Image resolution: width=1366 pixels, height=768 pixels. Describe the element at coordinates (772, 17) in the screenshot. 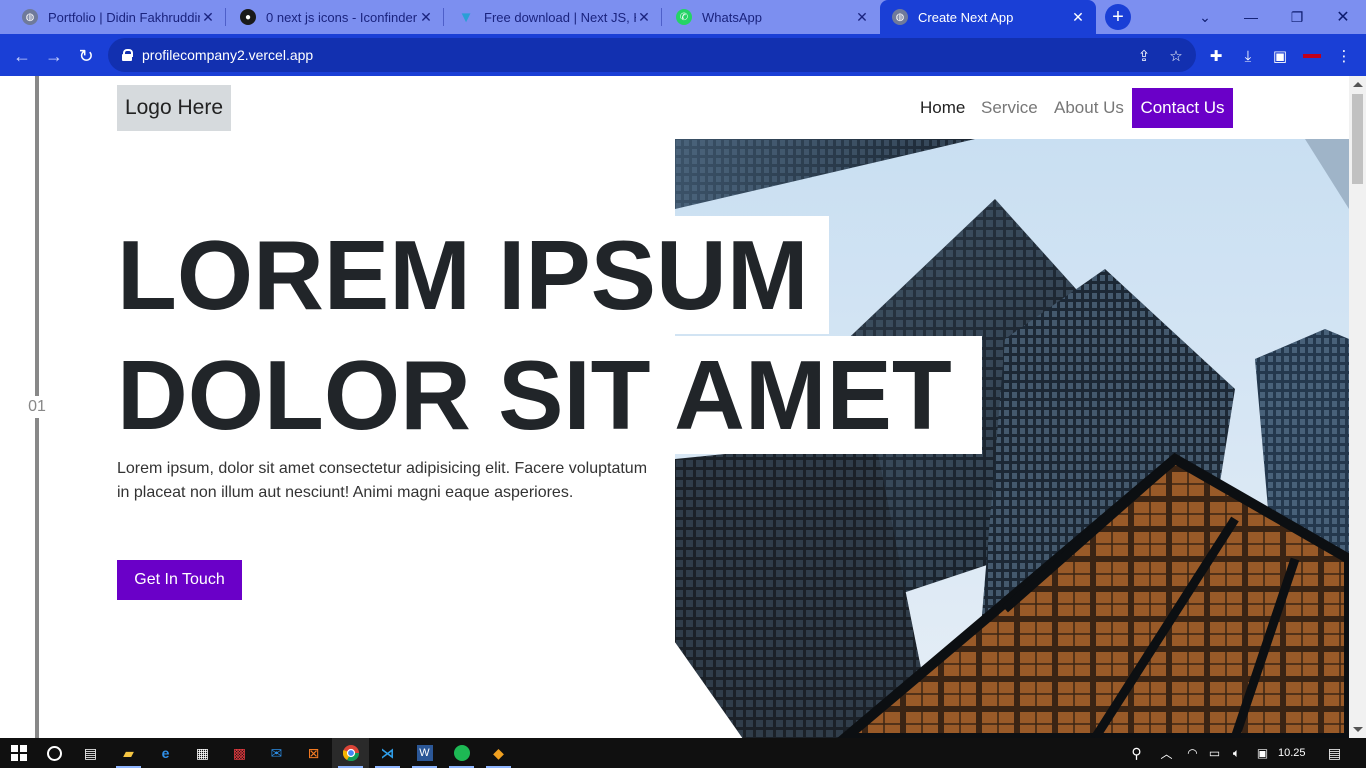

I see `tab-whatsapp: ✆ WhatsApp ✕` at that location.